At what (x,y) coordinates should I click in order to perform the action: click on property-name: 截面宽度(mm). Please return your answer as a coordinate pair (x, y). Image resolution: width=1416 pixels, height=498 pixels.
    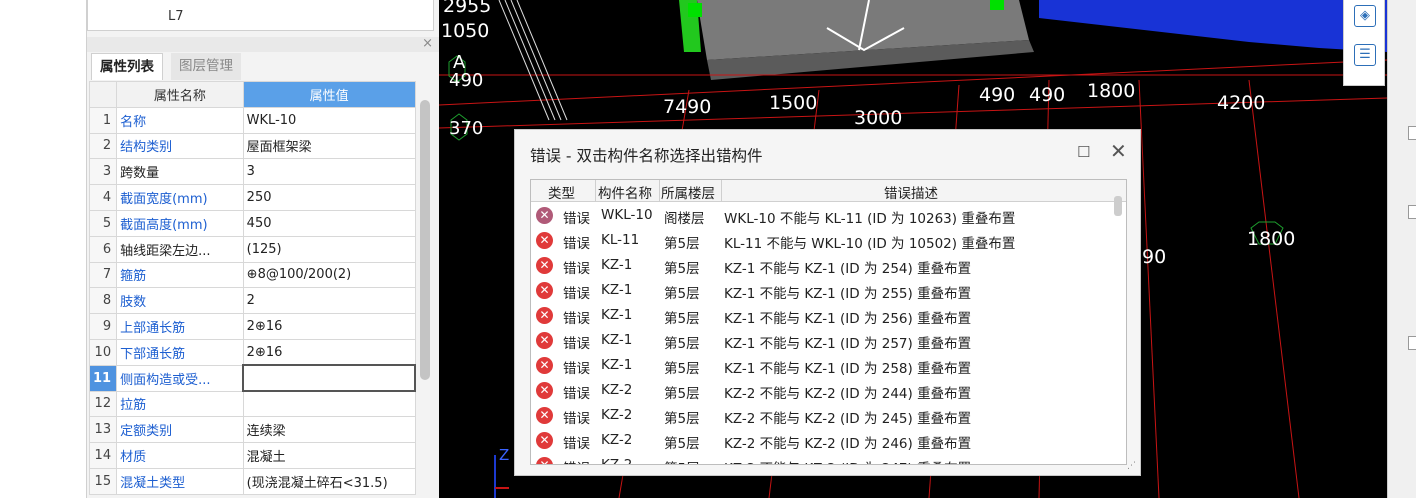
    Looking at the image, I should click on (180, 197).